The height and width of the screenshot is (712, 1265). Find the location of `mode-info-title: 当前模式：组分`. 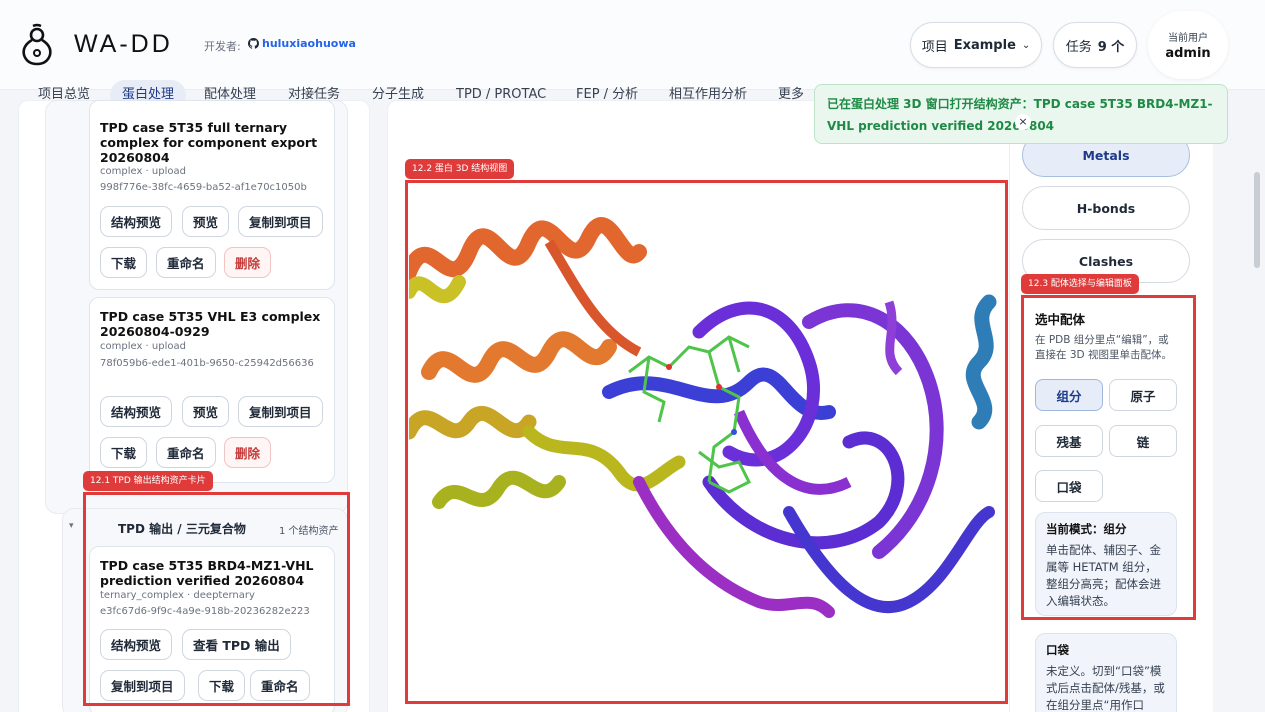

mode-info-title: 当前模式：组分 is located at coordinates (1086, 529).